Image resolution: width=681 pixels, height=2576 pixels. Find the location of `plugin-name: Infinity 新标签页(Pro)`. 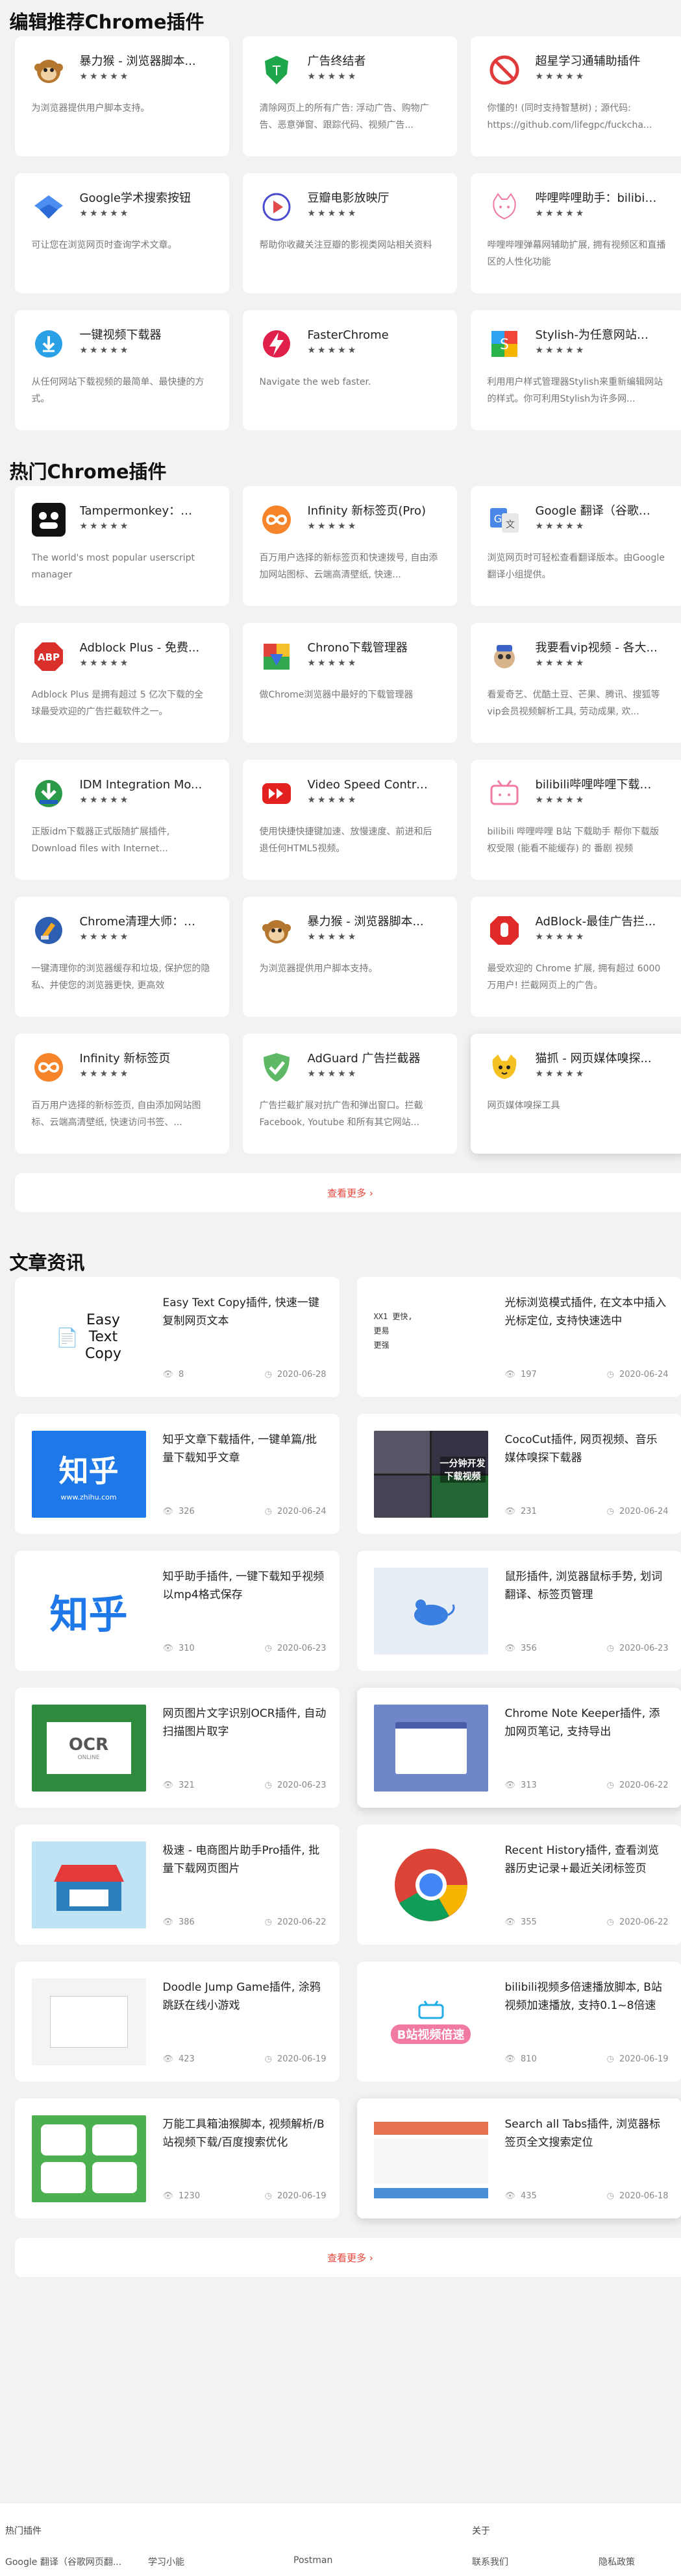

plugin-name: Infinity 新标签页(Pro) is located at coordinates (369, 511).